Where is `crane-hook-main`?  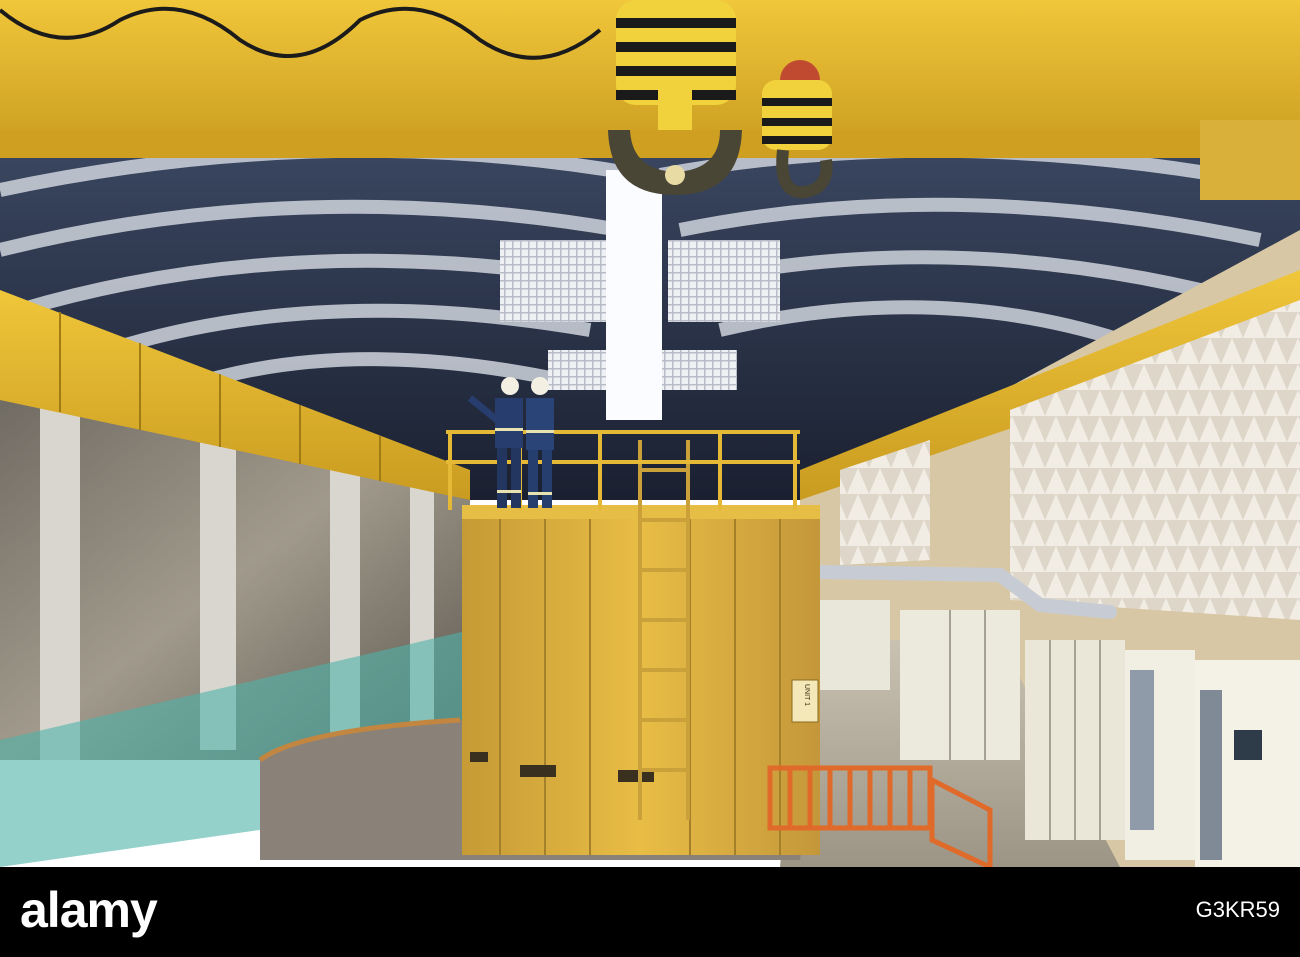
crane-hook-main is located at coordinates (675, 97).